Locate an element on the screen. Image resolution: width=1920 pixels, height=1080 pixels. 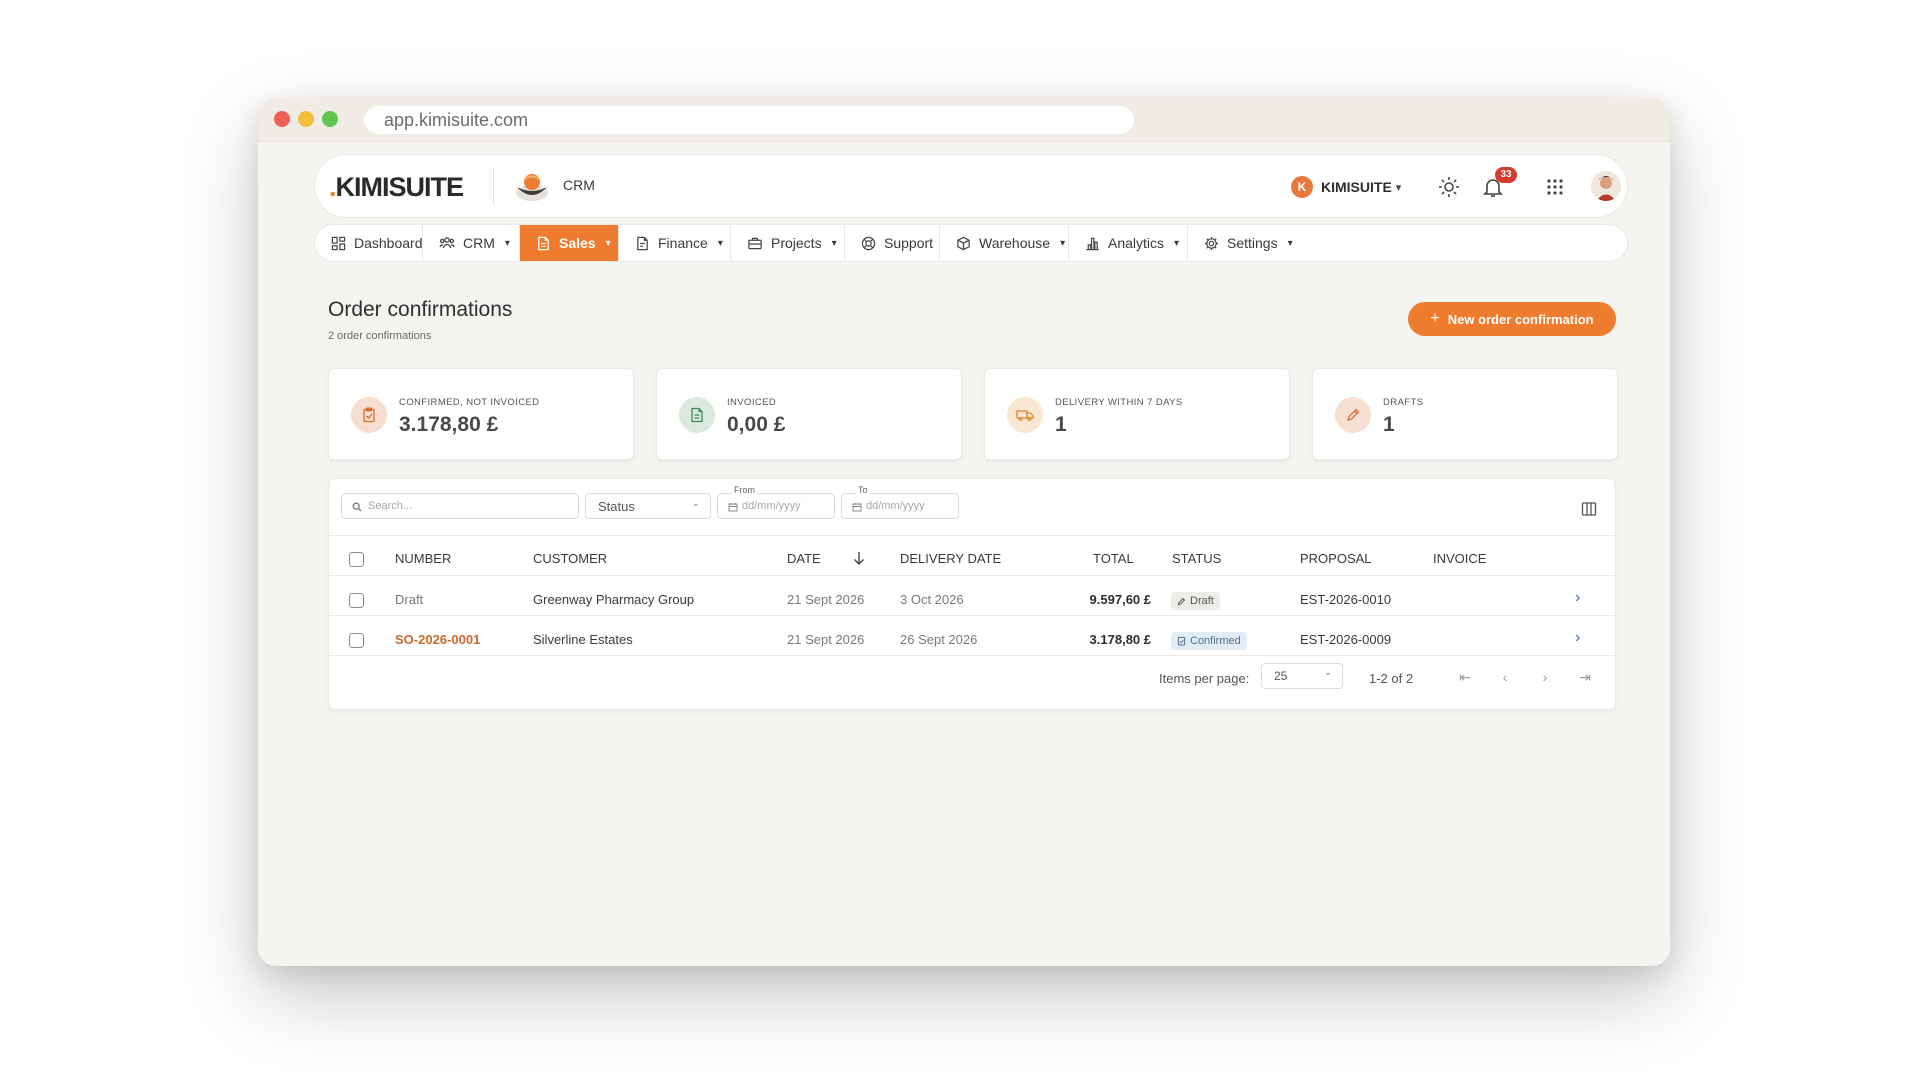
row-delivery-date: 3 Oct 2026 is located at coordinates (932, 599).